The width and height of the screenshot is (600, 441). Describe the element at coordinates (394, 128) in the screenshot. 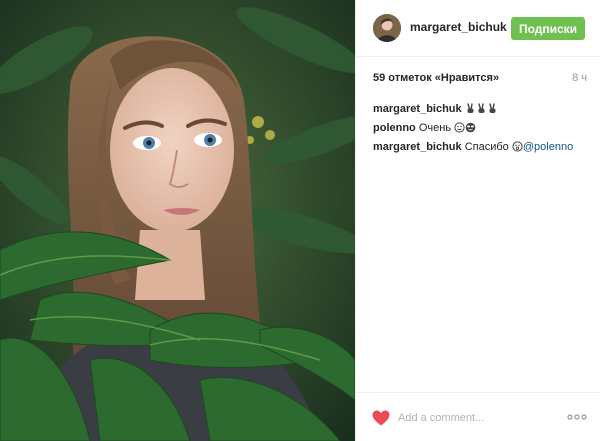

I see `comment-username: polenno` at that location.